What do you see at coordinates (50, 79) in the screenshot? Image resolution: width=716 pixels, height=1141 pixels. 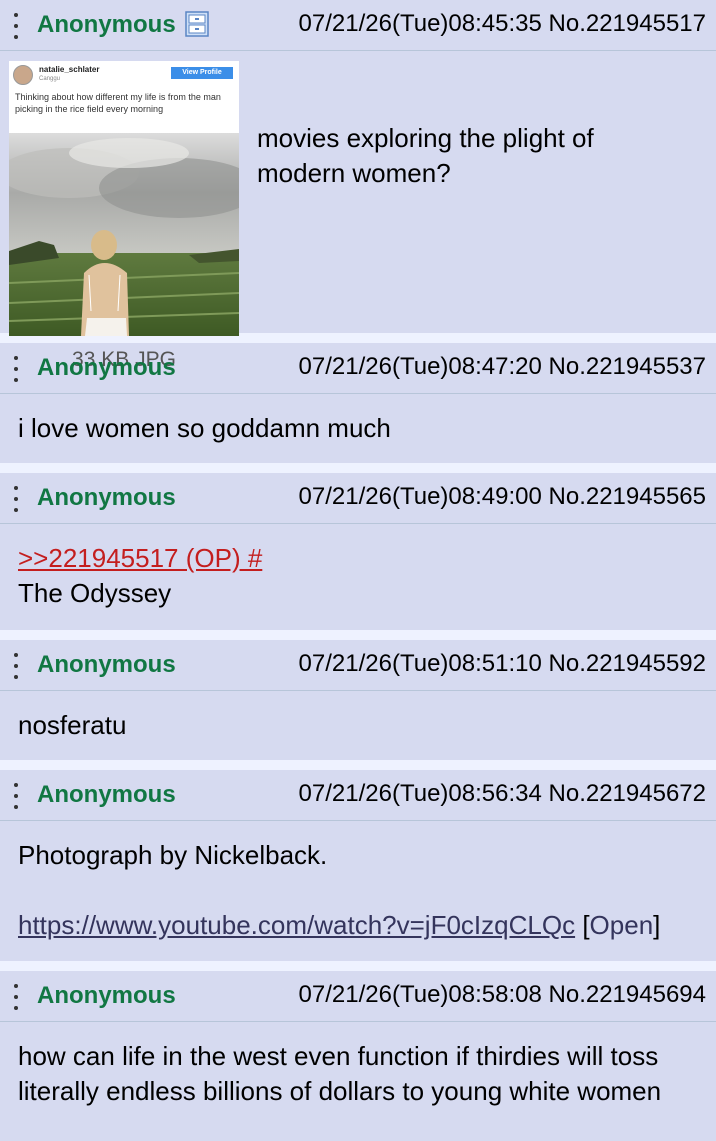 I see `thumb-location: Canggu` at bounding box center [50, 79].